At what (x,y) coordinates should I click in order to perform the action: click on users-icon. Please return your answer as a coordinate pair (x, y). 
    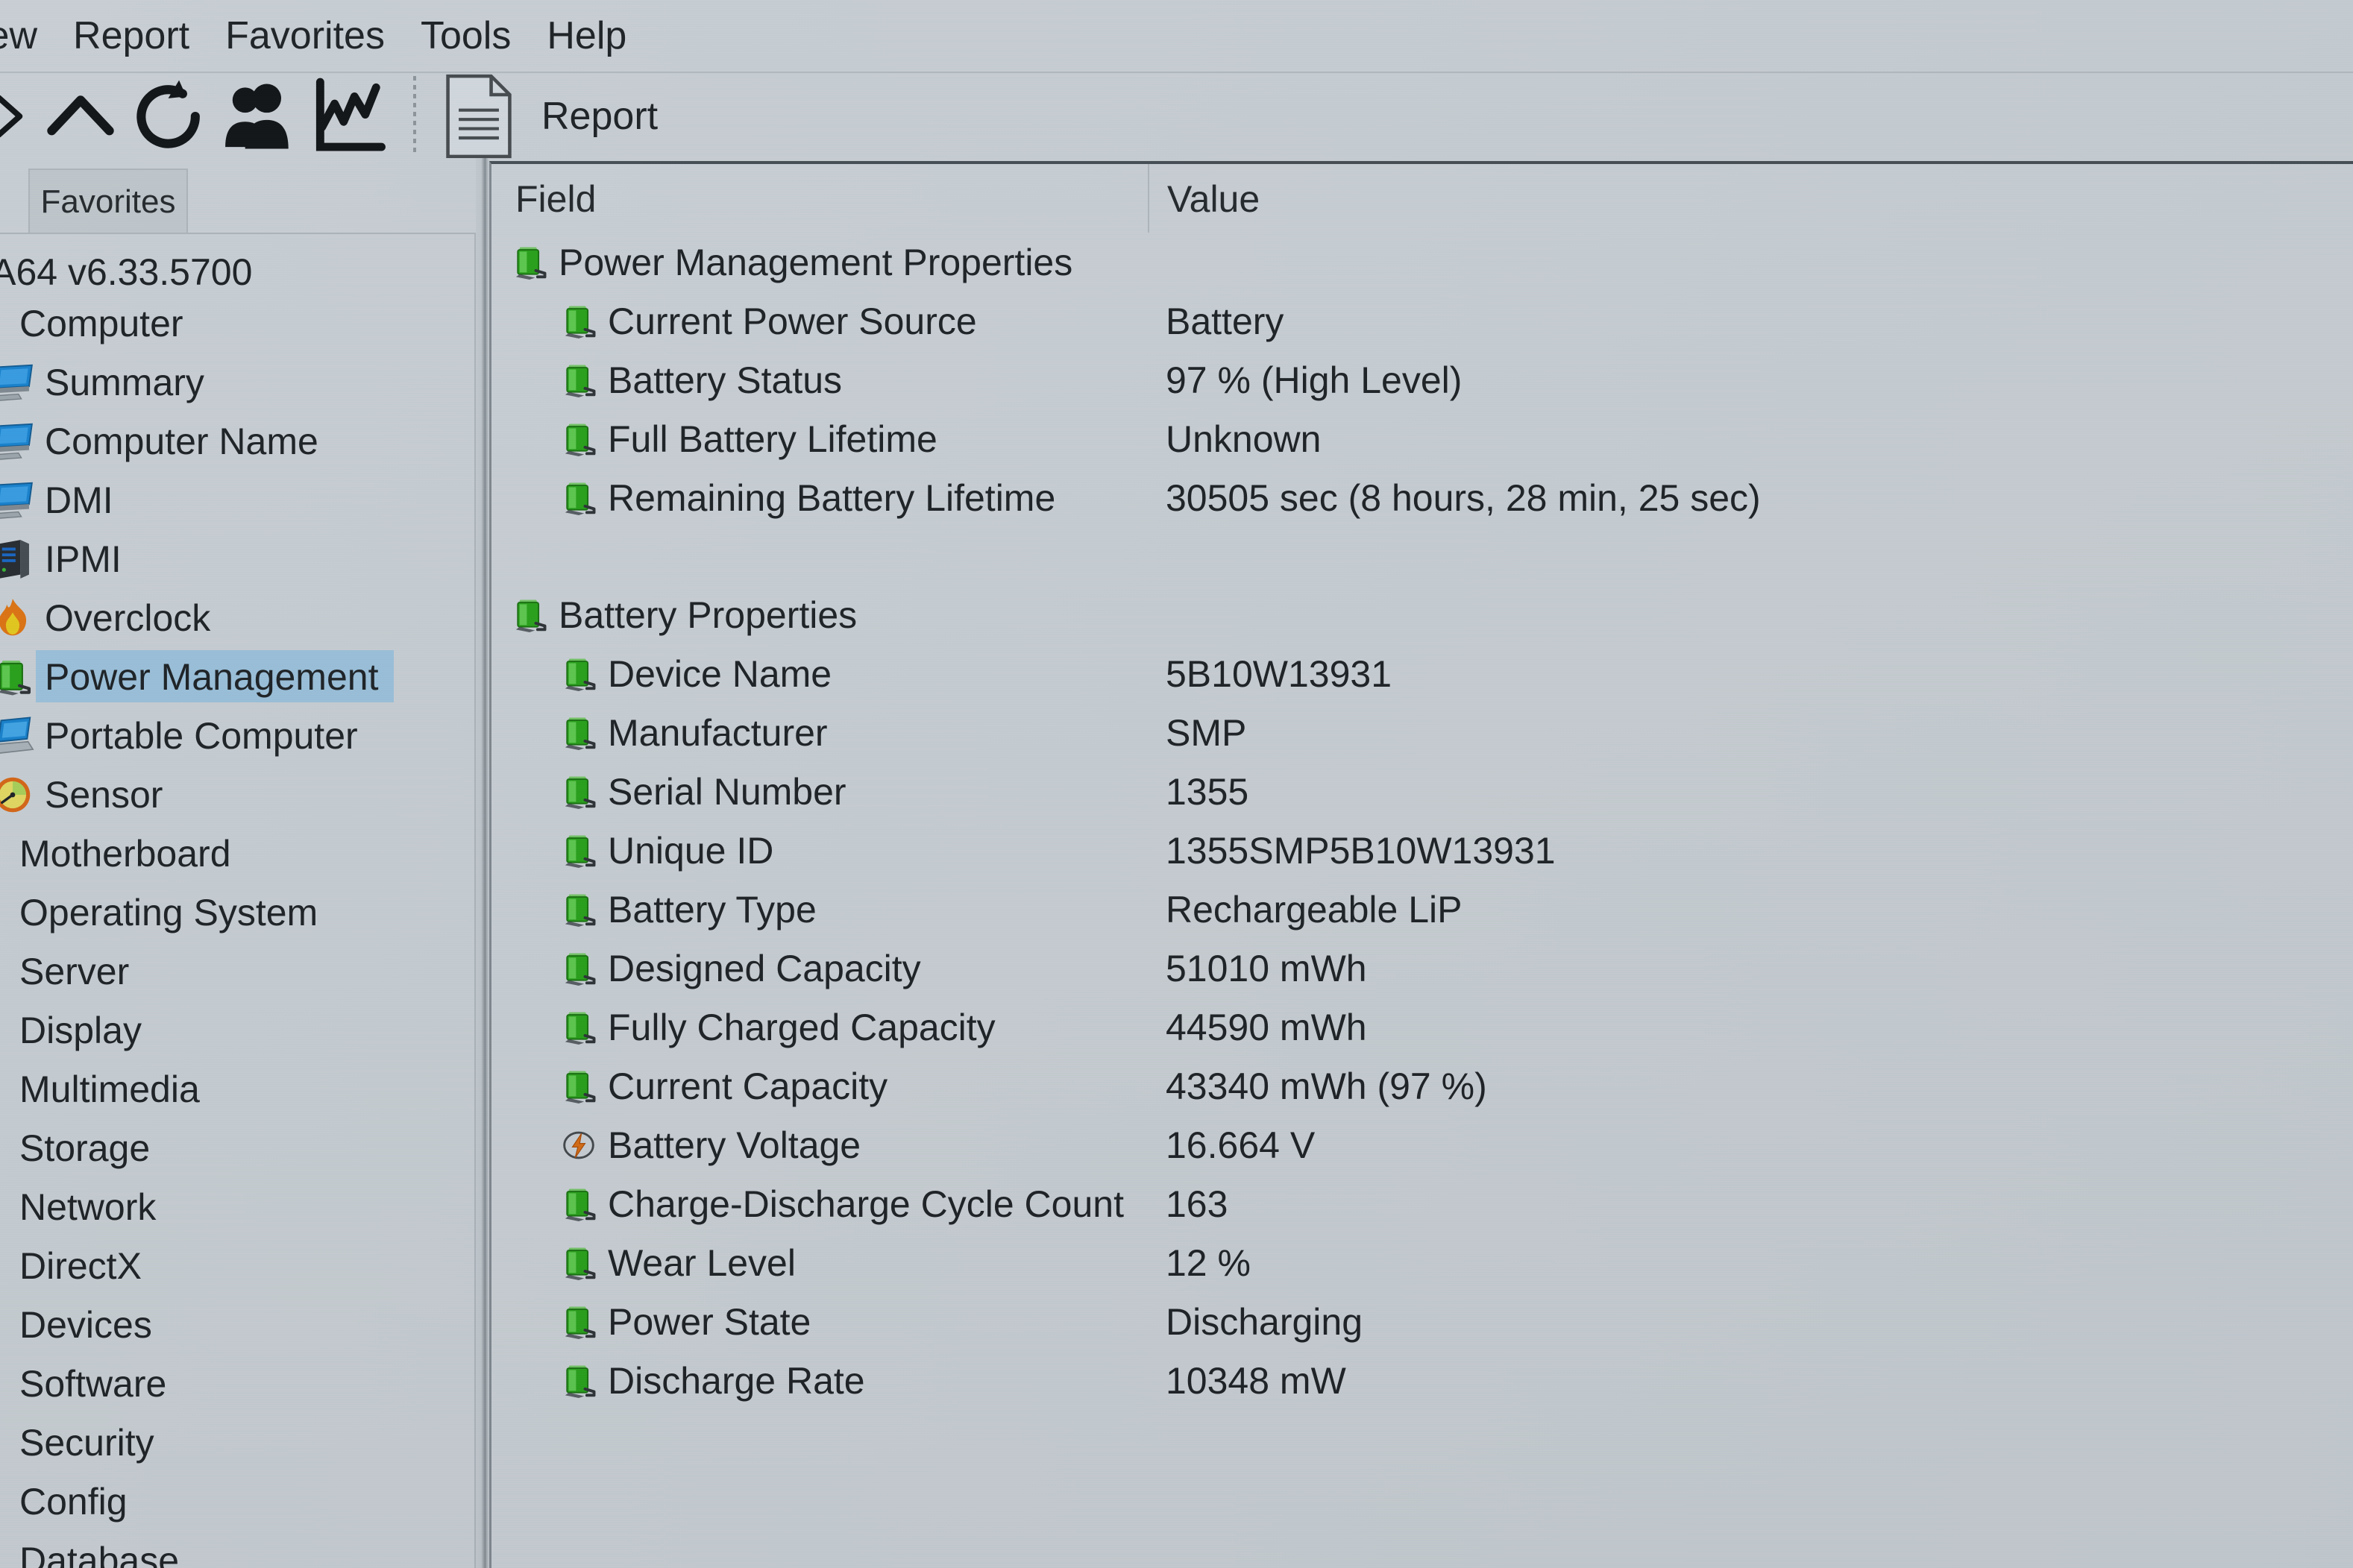
    Looking at the image, I should click on (259, 116).